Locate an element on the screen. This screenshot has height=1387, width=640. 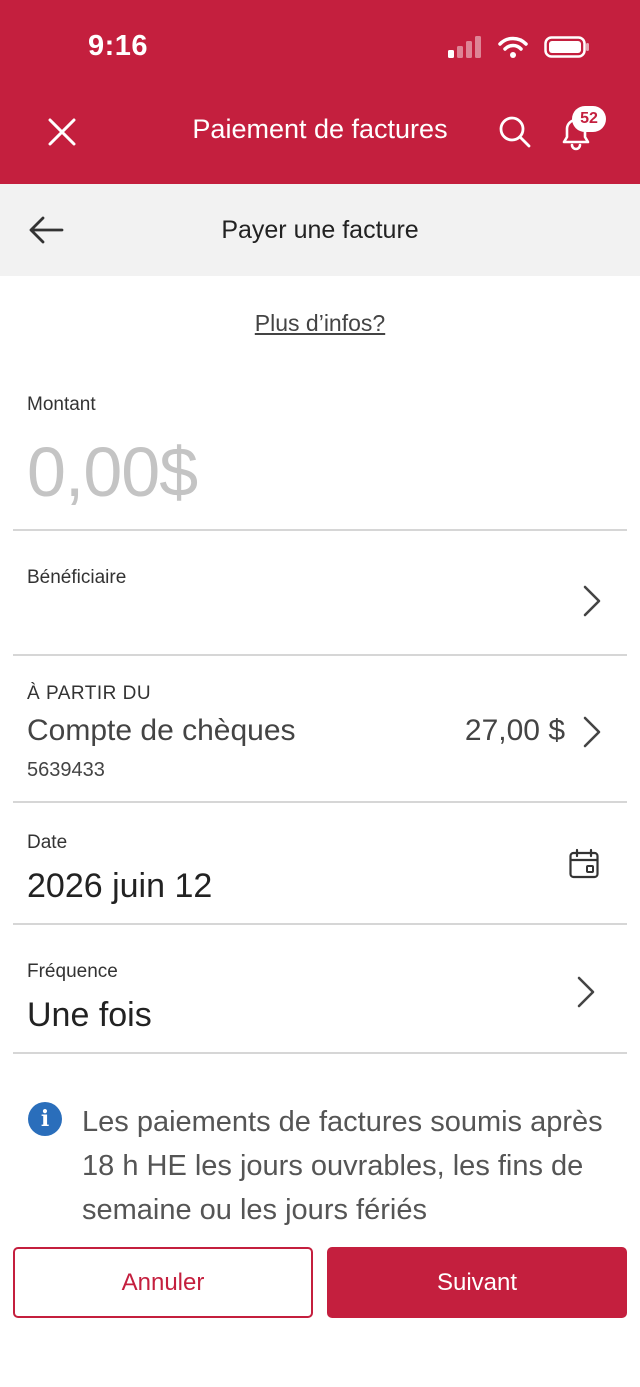
sub-header: Payer une facture is located at coordinates (320, 230).